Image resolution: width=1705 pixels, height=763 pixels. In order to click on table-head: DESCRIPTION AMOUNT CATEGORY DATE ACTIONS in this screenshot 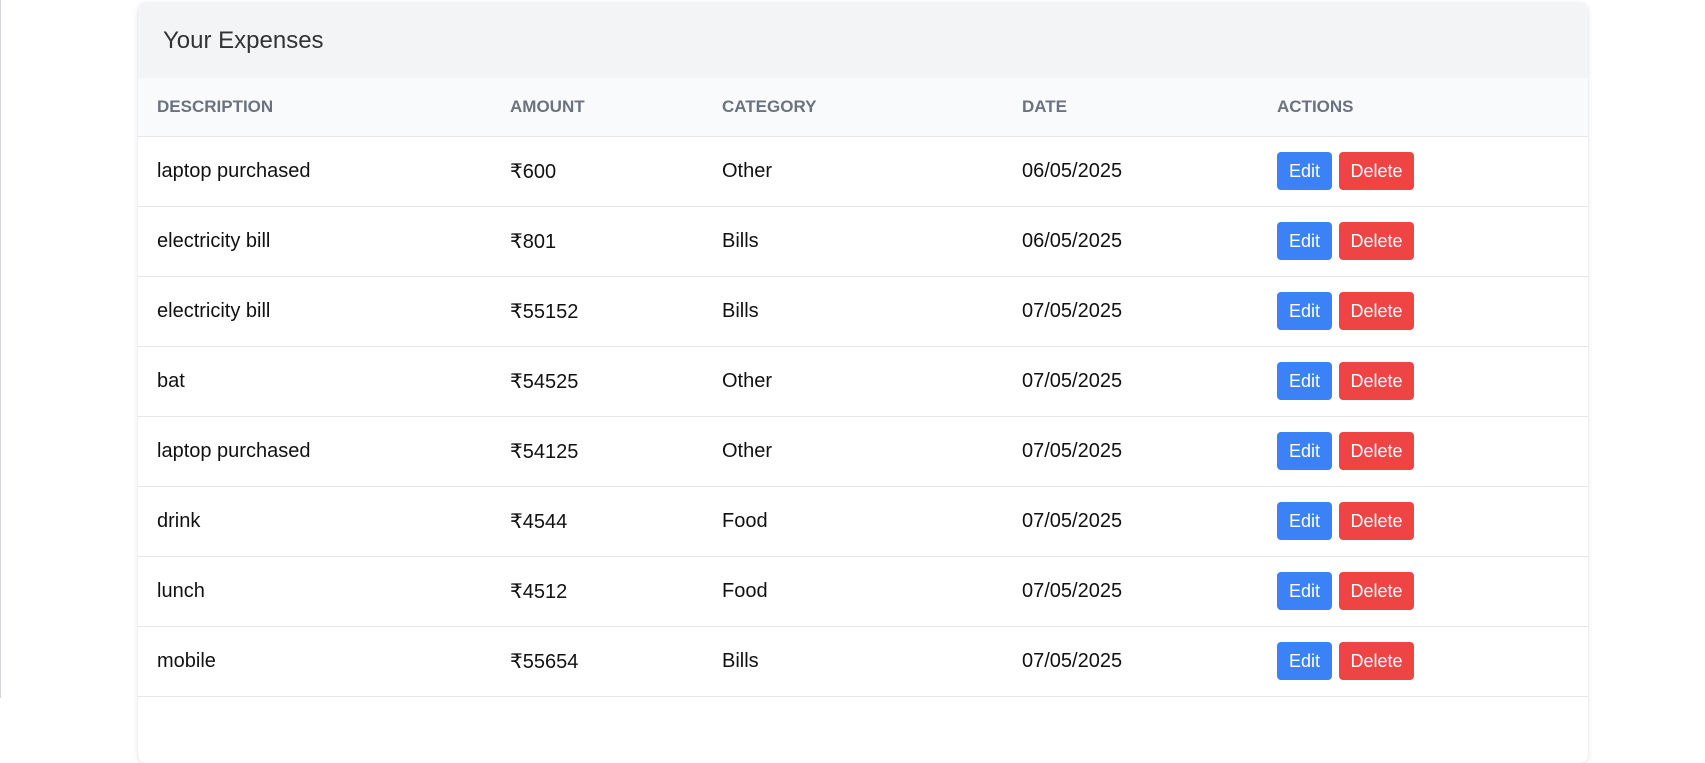, I will do `click(863, 107)`.